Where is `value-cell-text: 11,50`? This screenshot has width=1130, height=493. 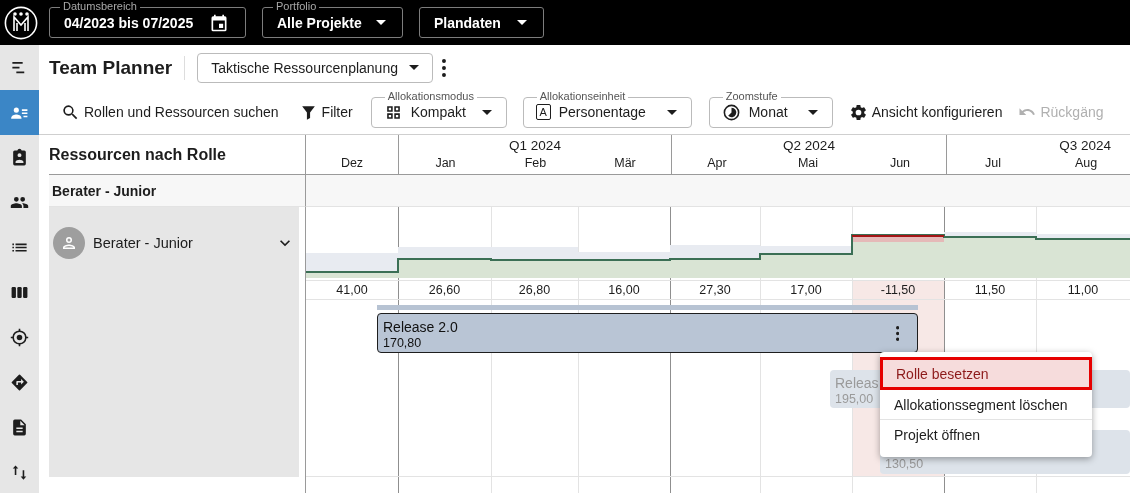
value-cell-text: 11,50 is located at coordinates (990, 290).